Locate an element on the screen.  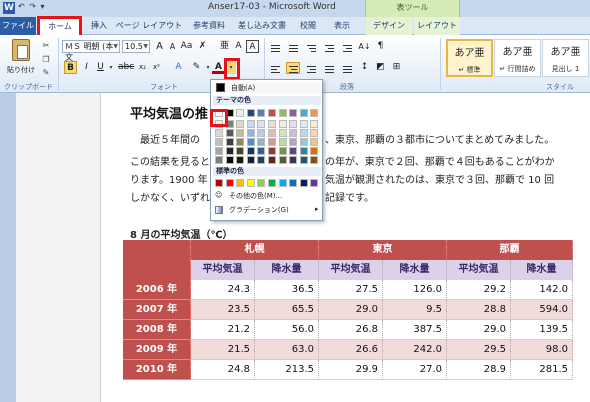
numbering-icon is located at coordinates (293, 47).